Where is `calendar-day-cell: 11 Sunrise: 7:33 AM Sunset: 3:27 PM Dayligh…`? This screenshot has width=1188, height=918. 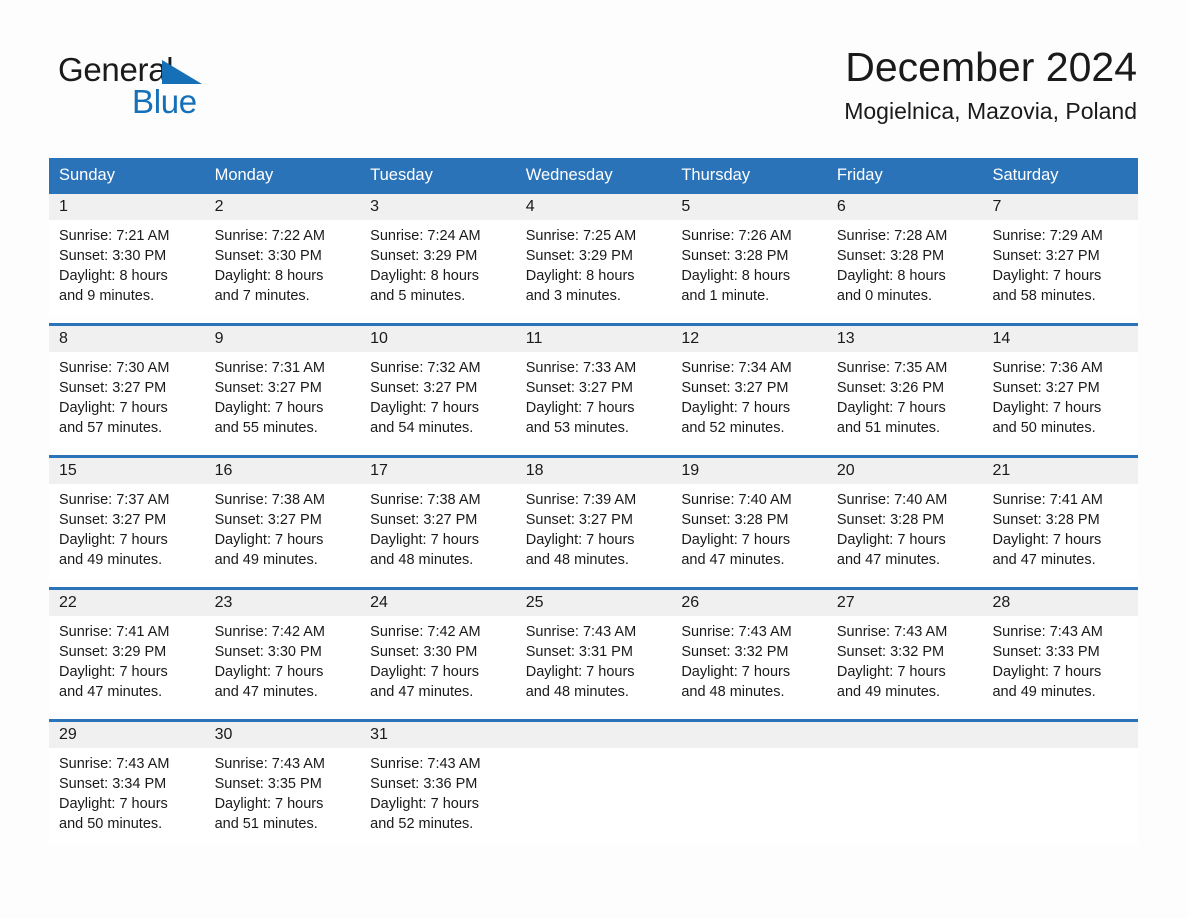
calendar-day-cell: 11 Sunrise: 7:33 AM Sunset: 3:27 PM Dayligh… is located at coordinates (593, 387).